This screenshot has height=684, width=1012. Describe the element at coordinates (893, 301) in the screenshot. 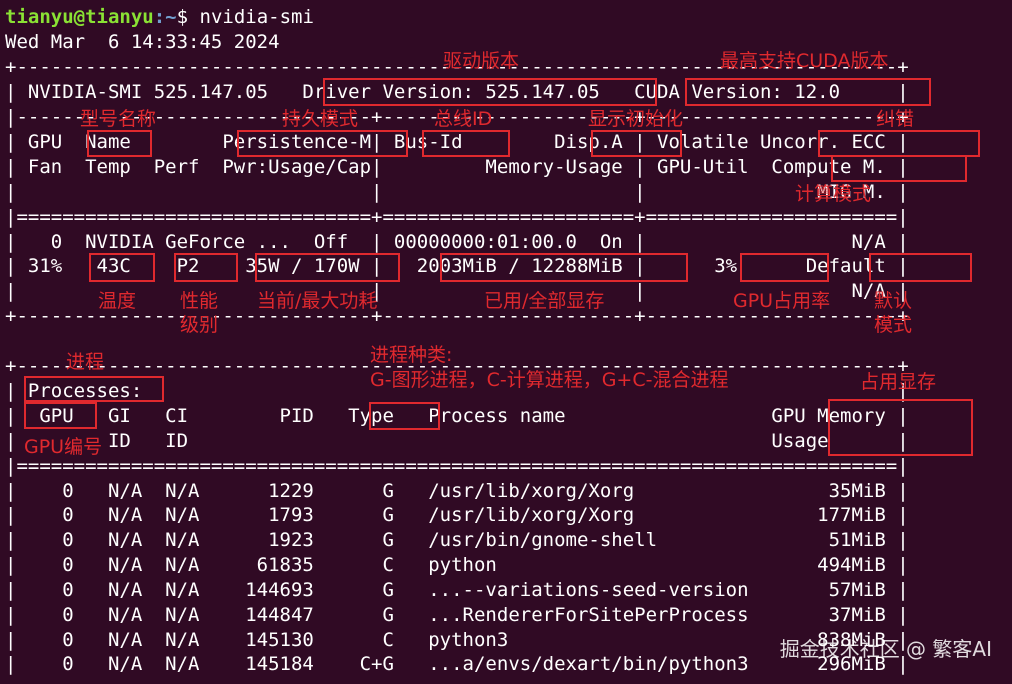

I see `annotation-default: 默认` at that location.